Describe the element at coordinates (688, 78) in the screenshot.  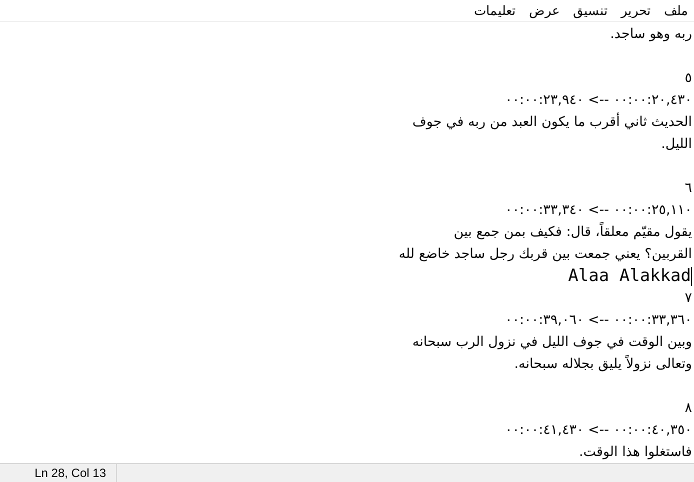
I see `text-line: ٥` at that location.